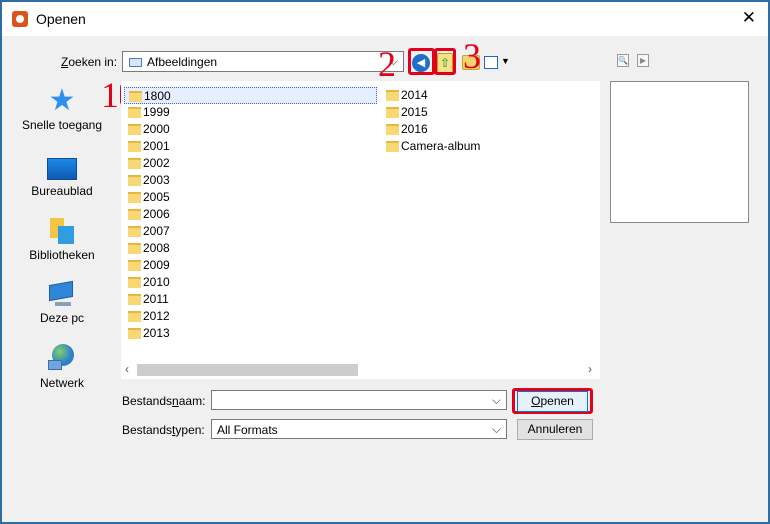 The width and height of the screenshot is (770, 524). What do you see at coordinates (62, 100) in the screenshot?
I see `star-icon: ★` at bounding box center [62, 100].